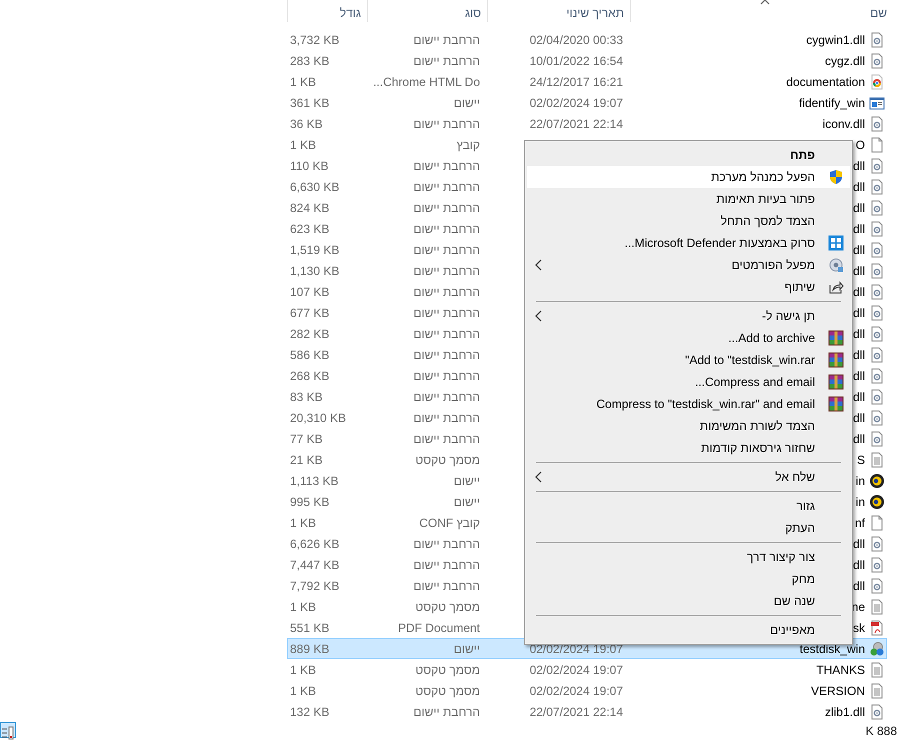 The height and width of the screenshot is (742, 897). Describe the element at coordinates (688, 506) in the screenshot. I see `menu-item: גזור` at that location.